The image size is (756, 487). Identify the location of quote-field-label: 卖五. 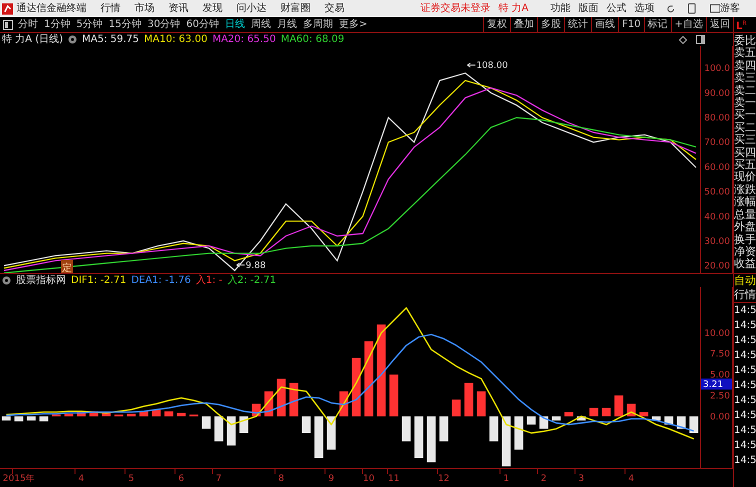
(745, 53).